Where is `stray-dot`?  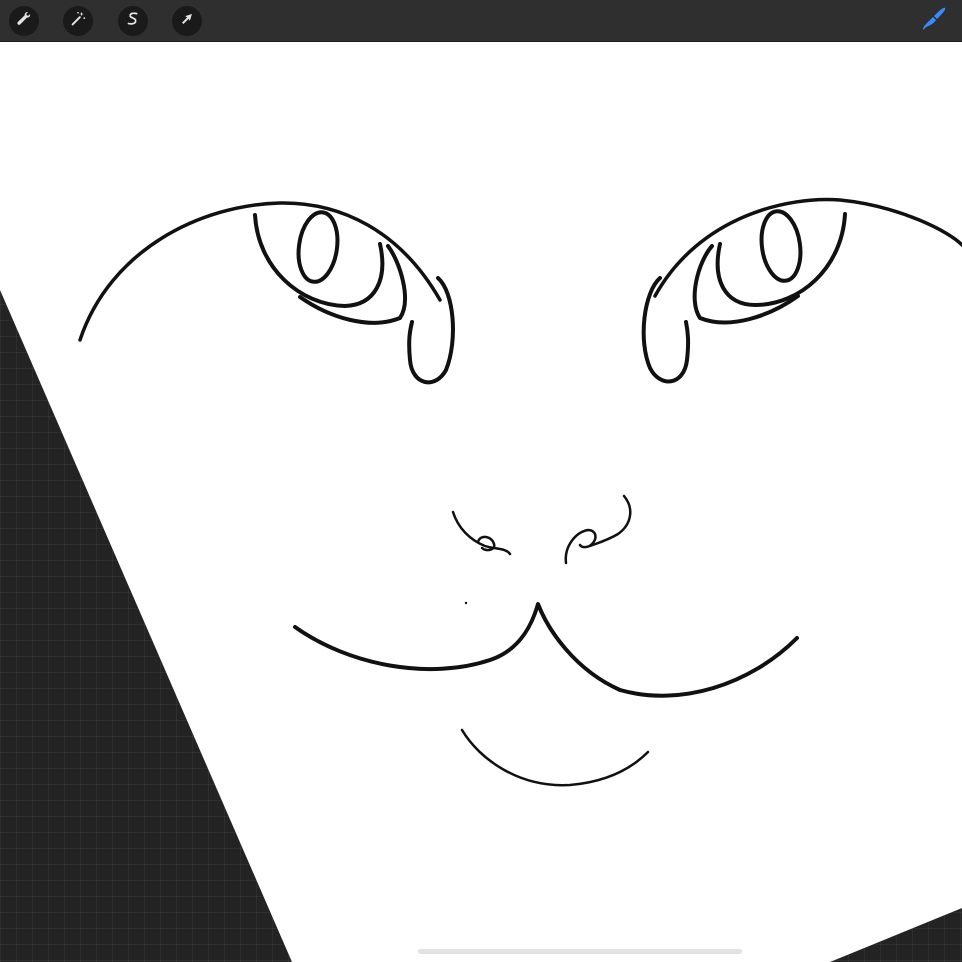 stray-dot is located at coordinates (466, 603).